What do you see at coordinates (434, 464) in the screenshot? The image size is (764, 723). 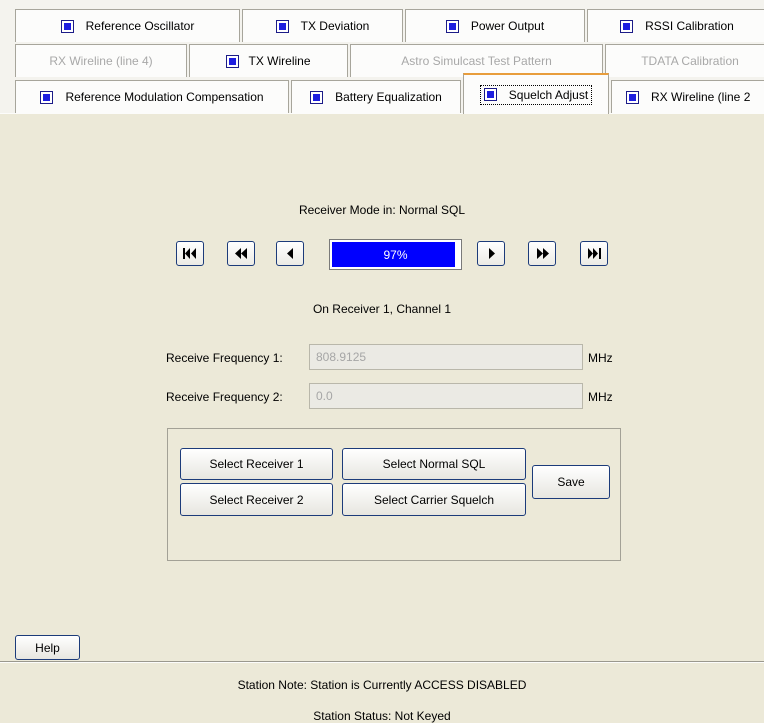 I see `select-normal-sql-button: Select Normal SQL` at bounding box center [434, 464].